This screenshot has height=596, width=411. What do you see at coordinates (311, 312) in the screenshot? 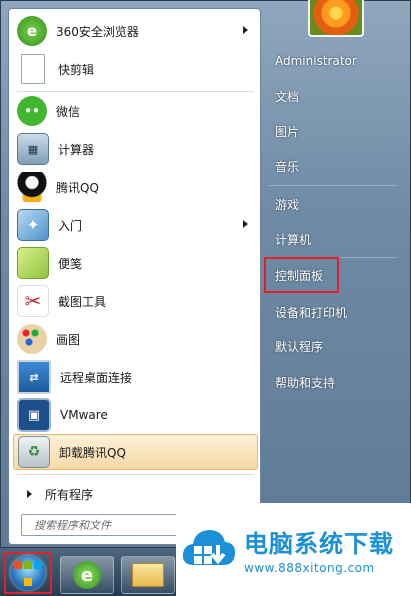
I see `right-item-label: 设备和打印机` at bounding box center [311, 312].